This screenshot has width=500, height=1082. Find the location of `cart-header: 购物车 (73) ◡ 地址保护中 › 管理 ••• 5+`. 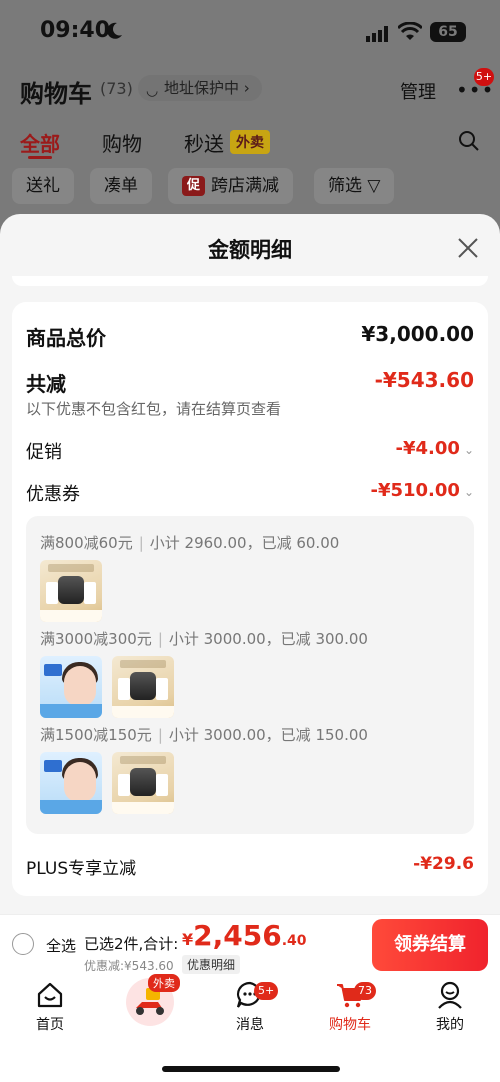

cart-header: 购物车 (73) ◡ 地址保护中 › 管理 ••• 5+ is located at coordinates (250, 91).